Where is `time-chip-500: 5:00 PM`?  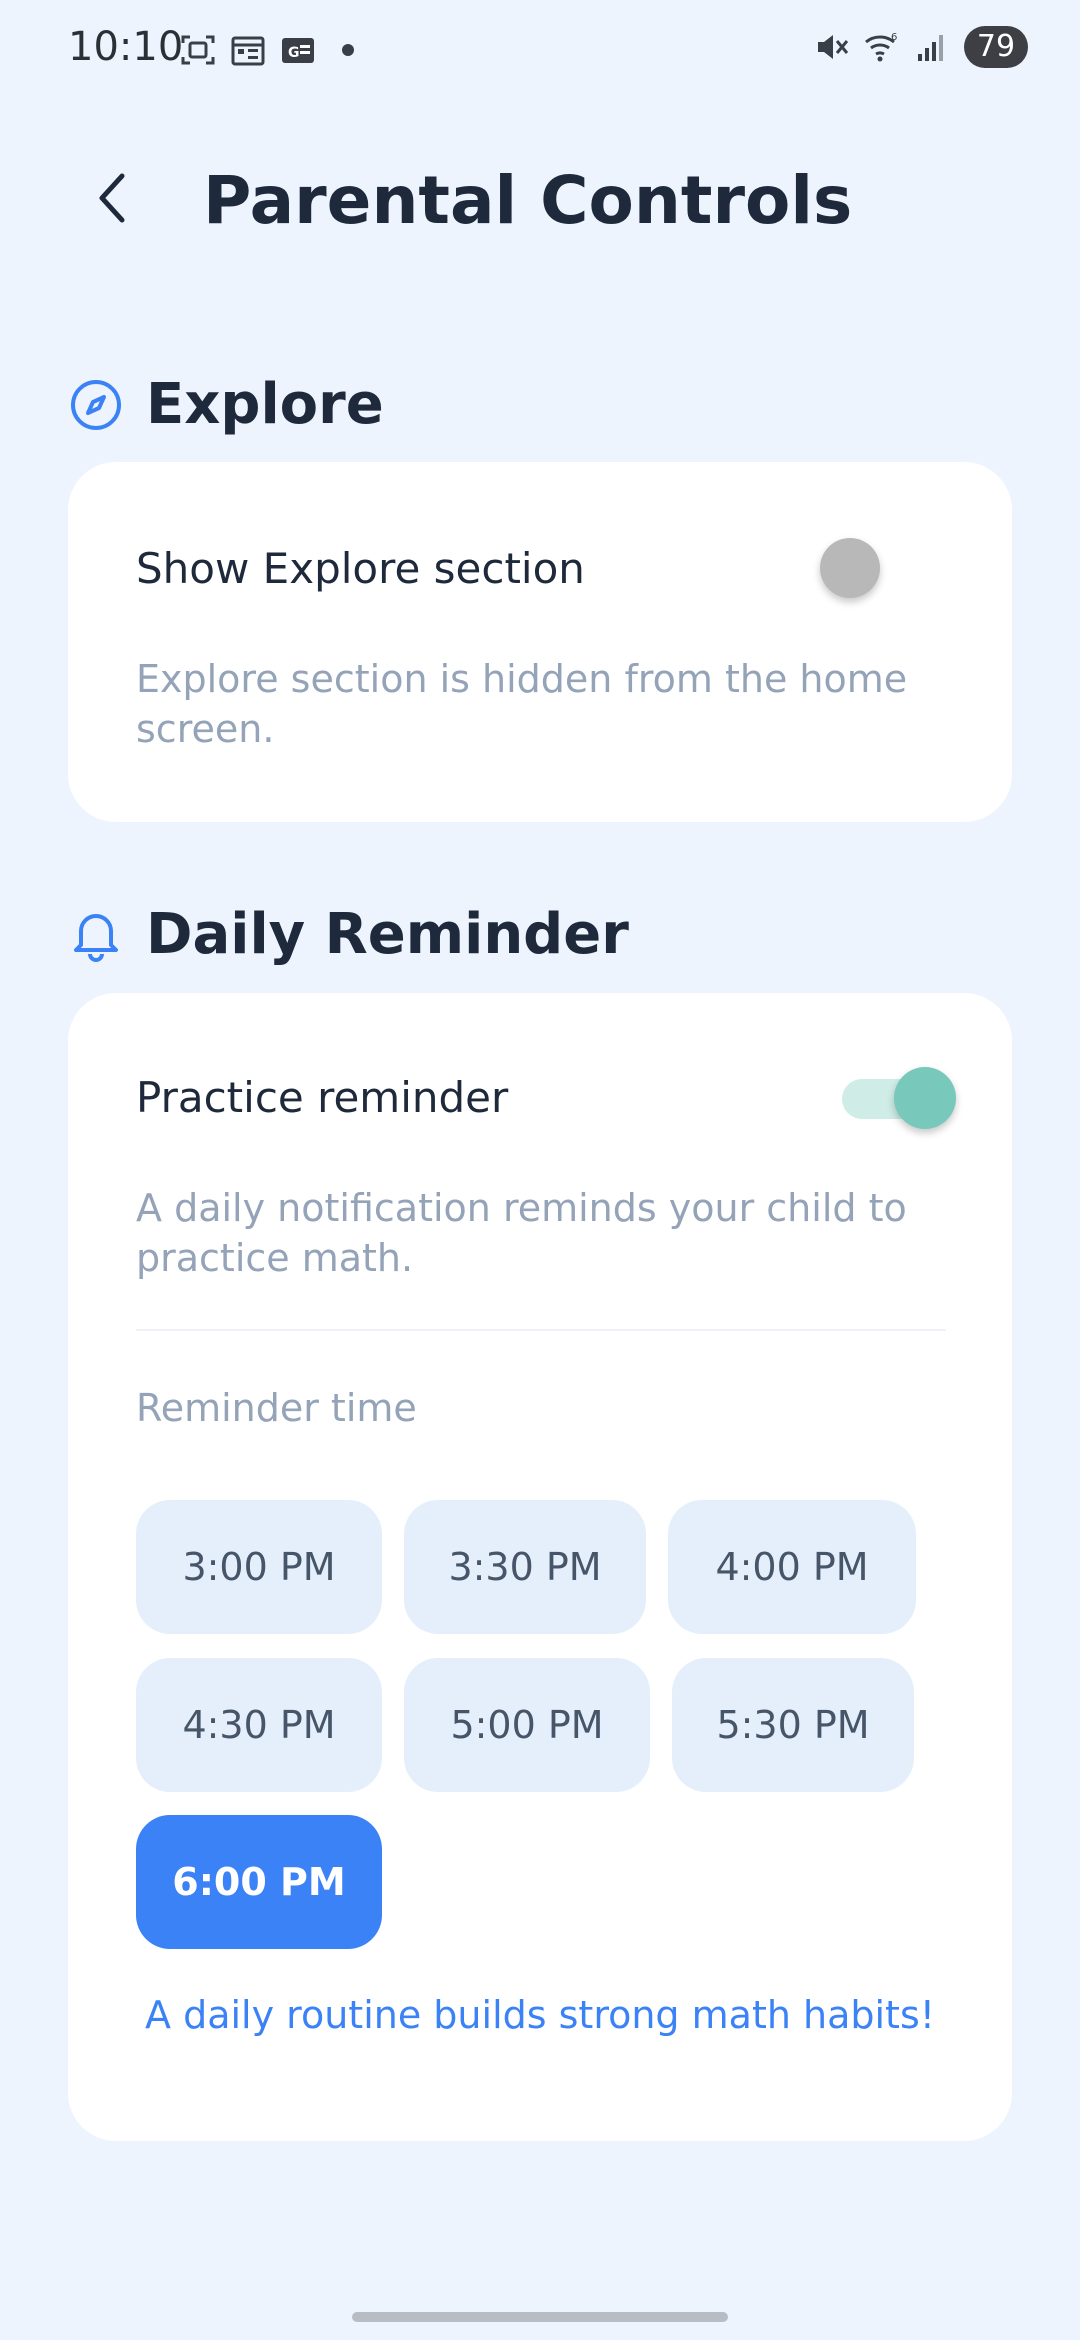
time-chip-500: 5:00 PM is located at coordinates (527, 1725).